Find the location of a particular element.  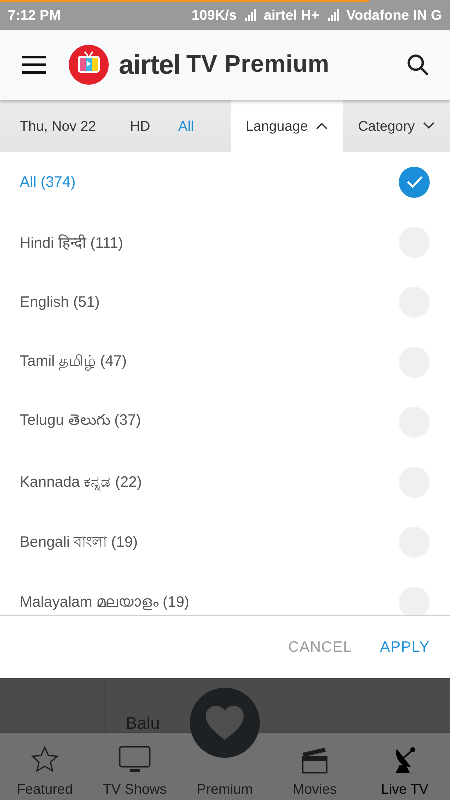

language-label: Kannada ಕನ್ನಡ (22) is located at coordinates (81, 482).